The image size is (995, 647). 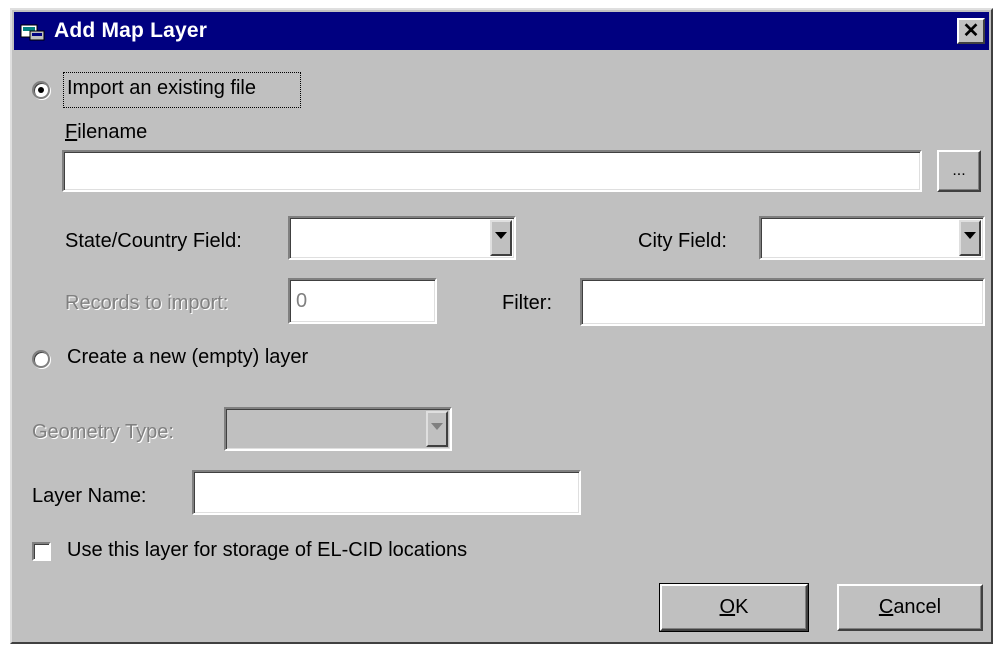 What do you see at coordinates (527, 303) in the screenshot?
I see `filter-label: Filter:` at bounding box center [527, 303].